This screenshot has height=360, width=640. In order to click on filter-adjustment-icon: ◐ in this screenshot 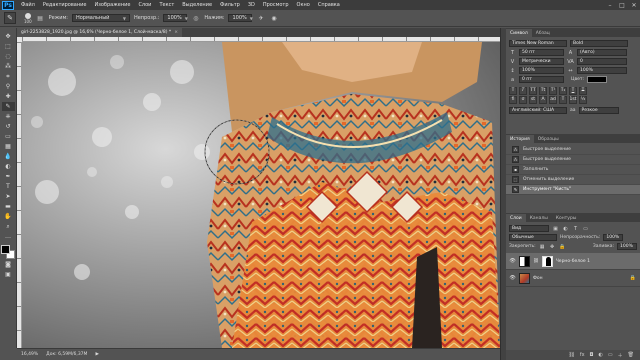, I will do `click(565, 228)`.